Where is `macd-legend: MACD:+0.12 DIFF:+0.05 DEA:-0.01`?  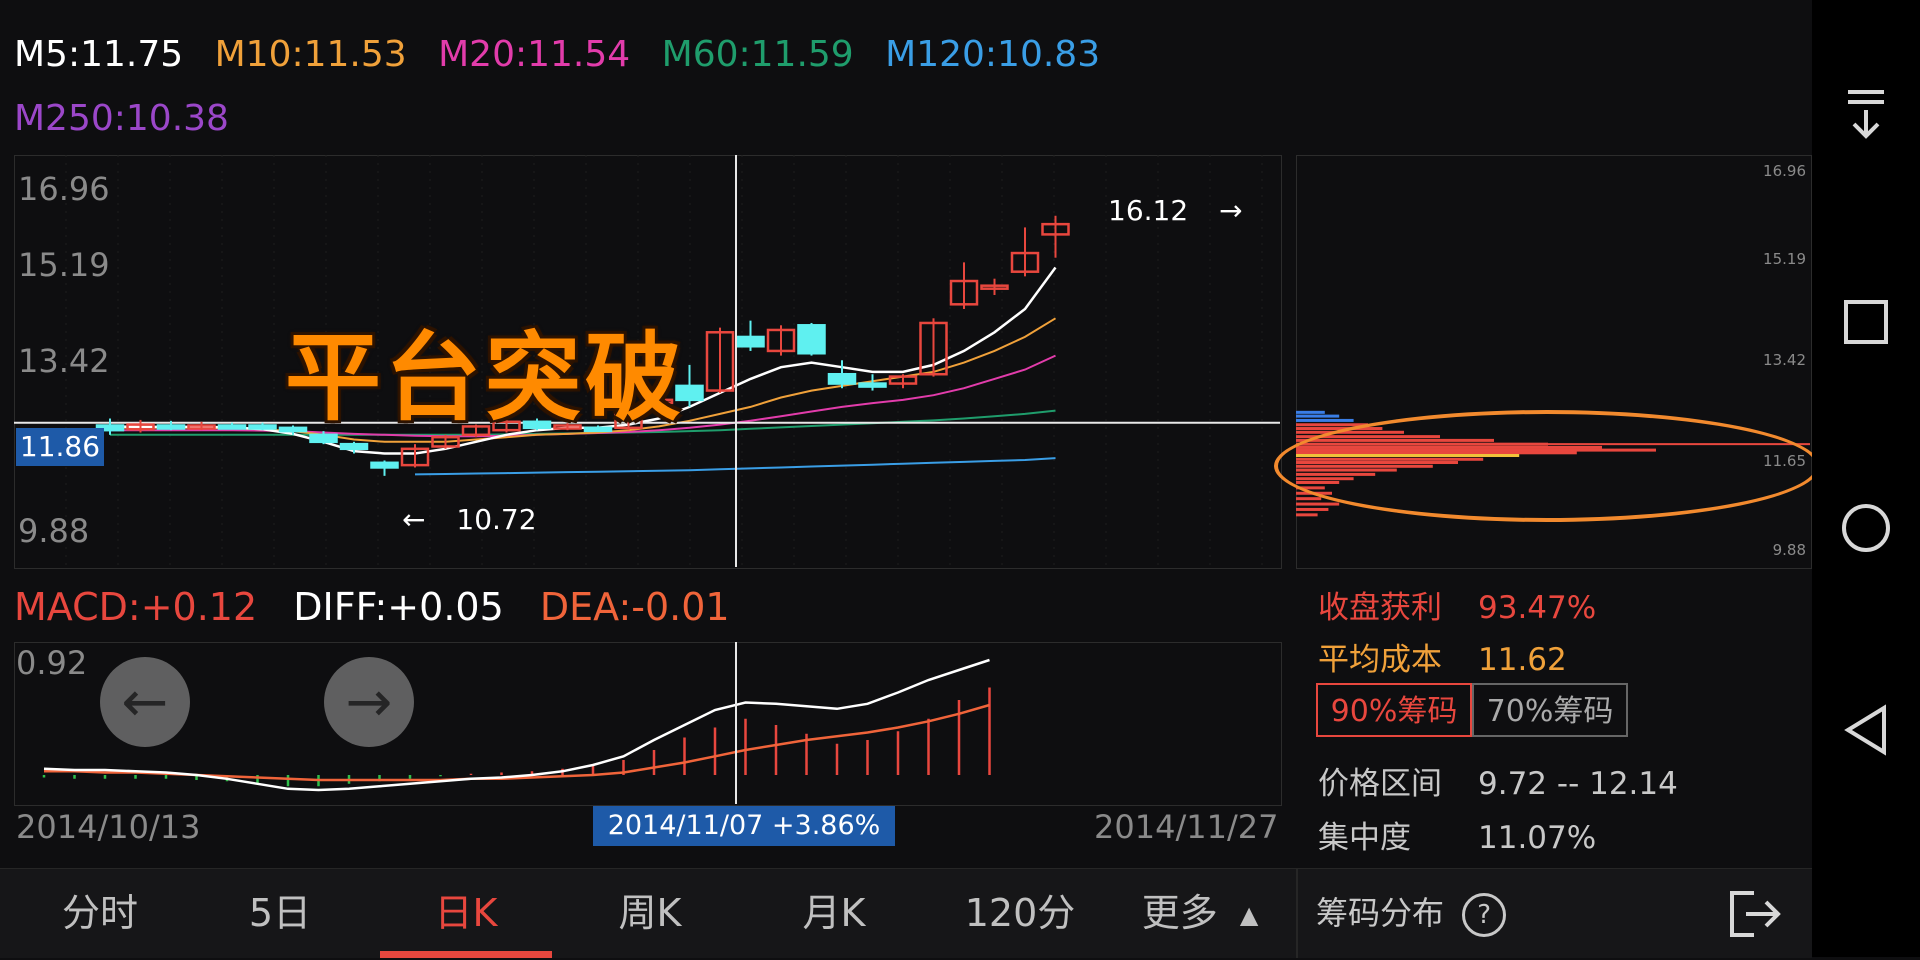
macd-legend: MACD:+0.12 DIFF:+0.05 DEA:-0.01 is located at coordinates (384, 607).